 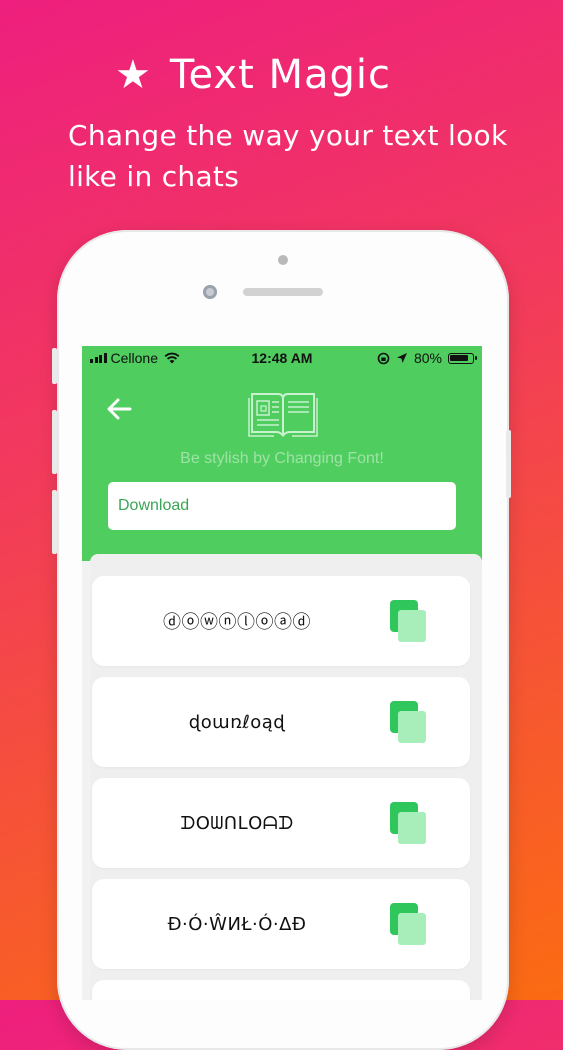 I want to click on volume-up-button, so click(x=54, y=442).